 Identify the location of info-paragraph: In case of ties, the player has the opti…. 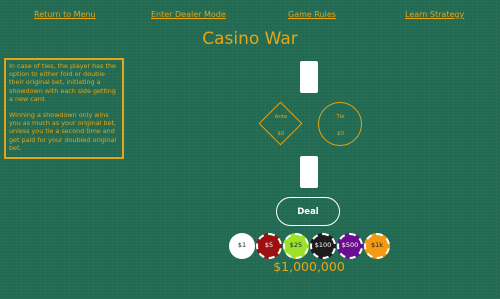
(62, 82).